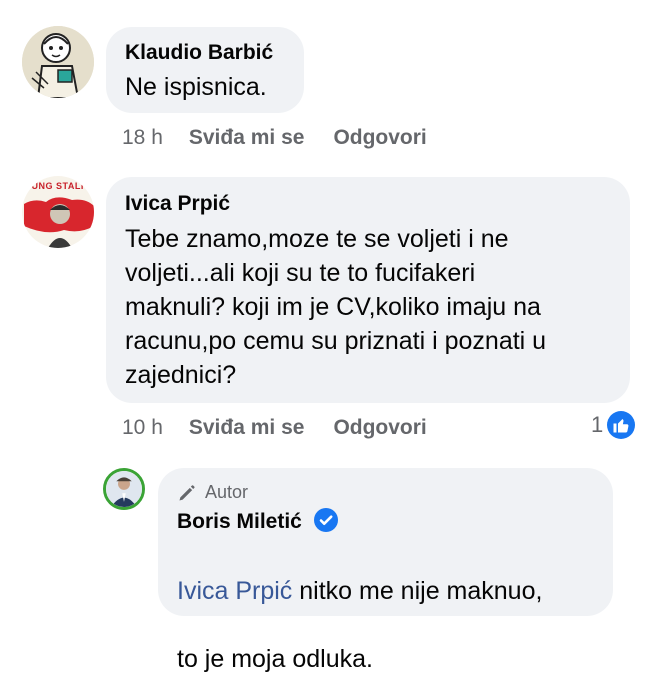 The height and width of the screenshot is (676, 660). Describe the element at coordinates (124, 489) in the screenshot. I see `avatar-boris-miletic` at that location.